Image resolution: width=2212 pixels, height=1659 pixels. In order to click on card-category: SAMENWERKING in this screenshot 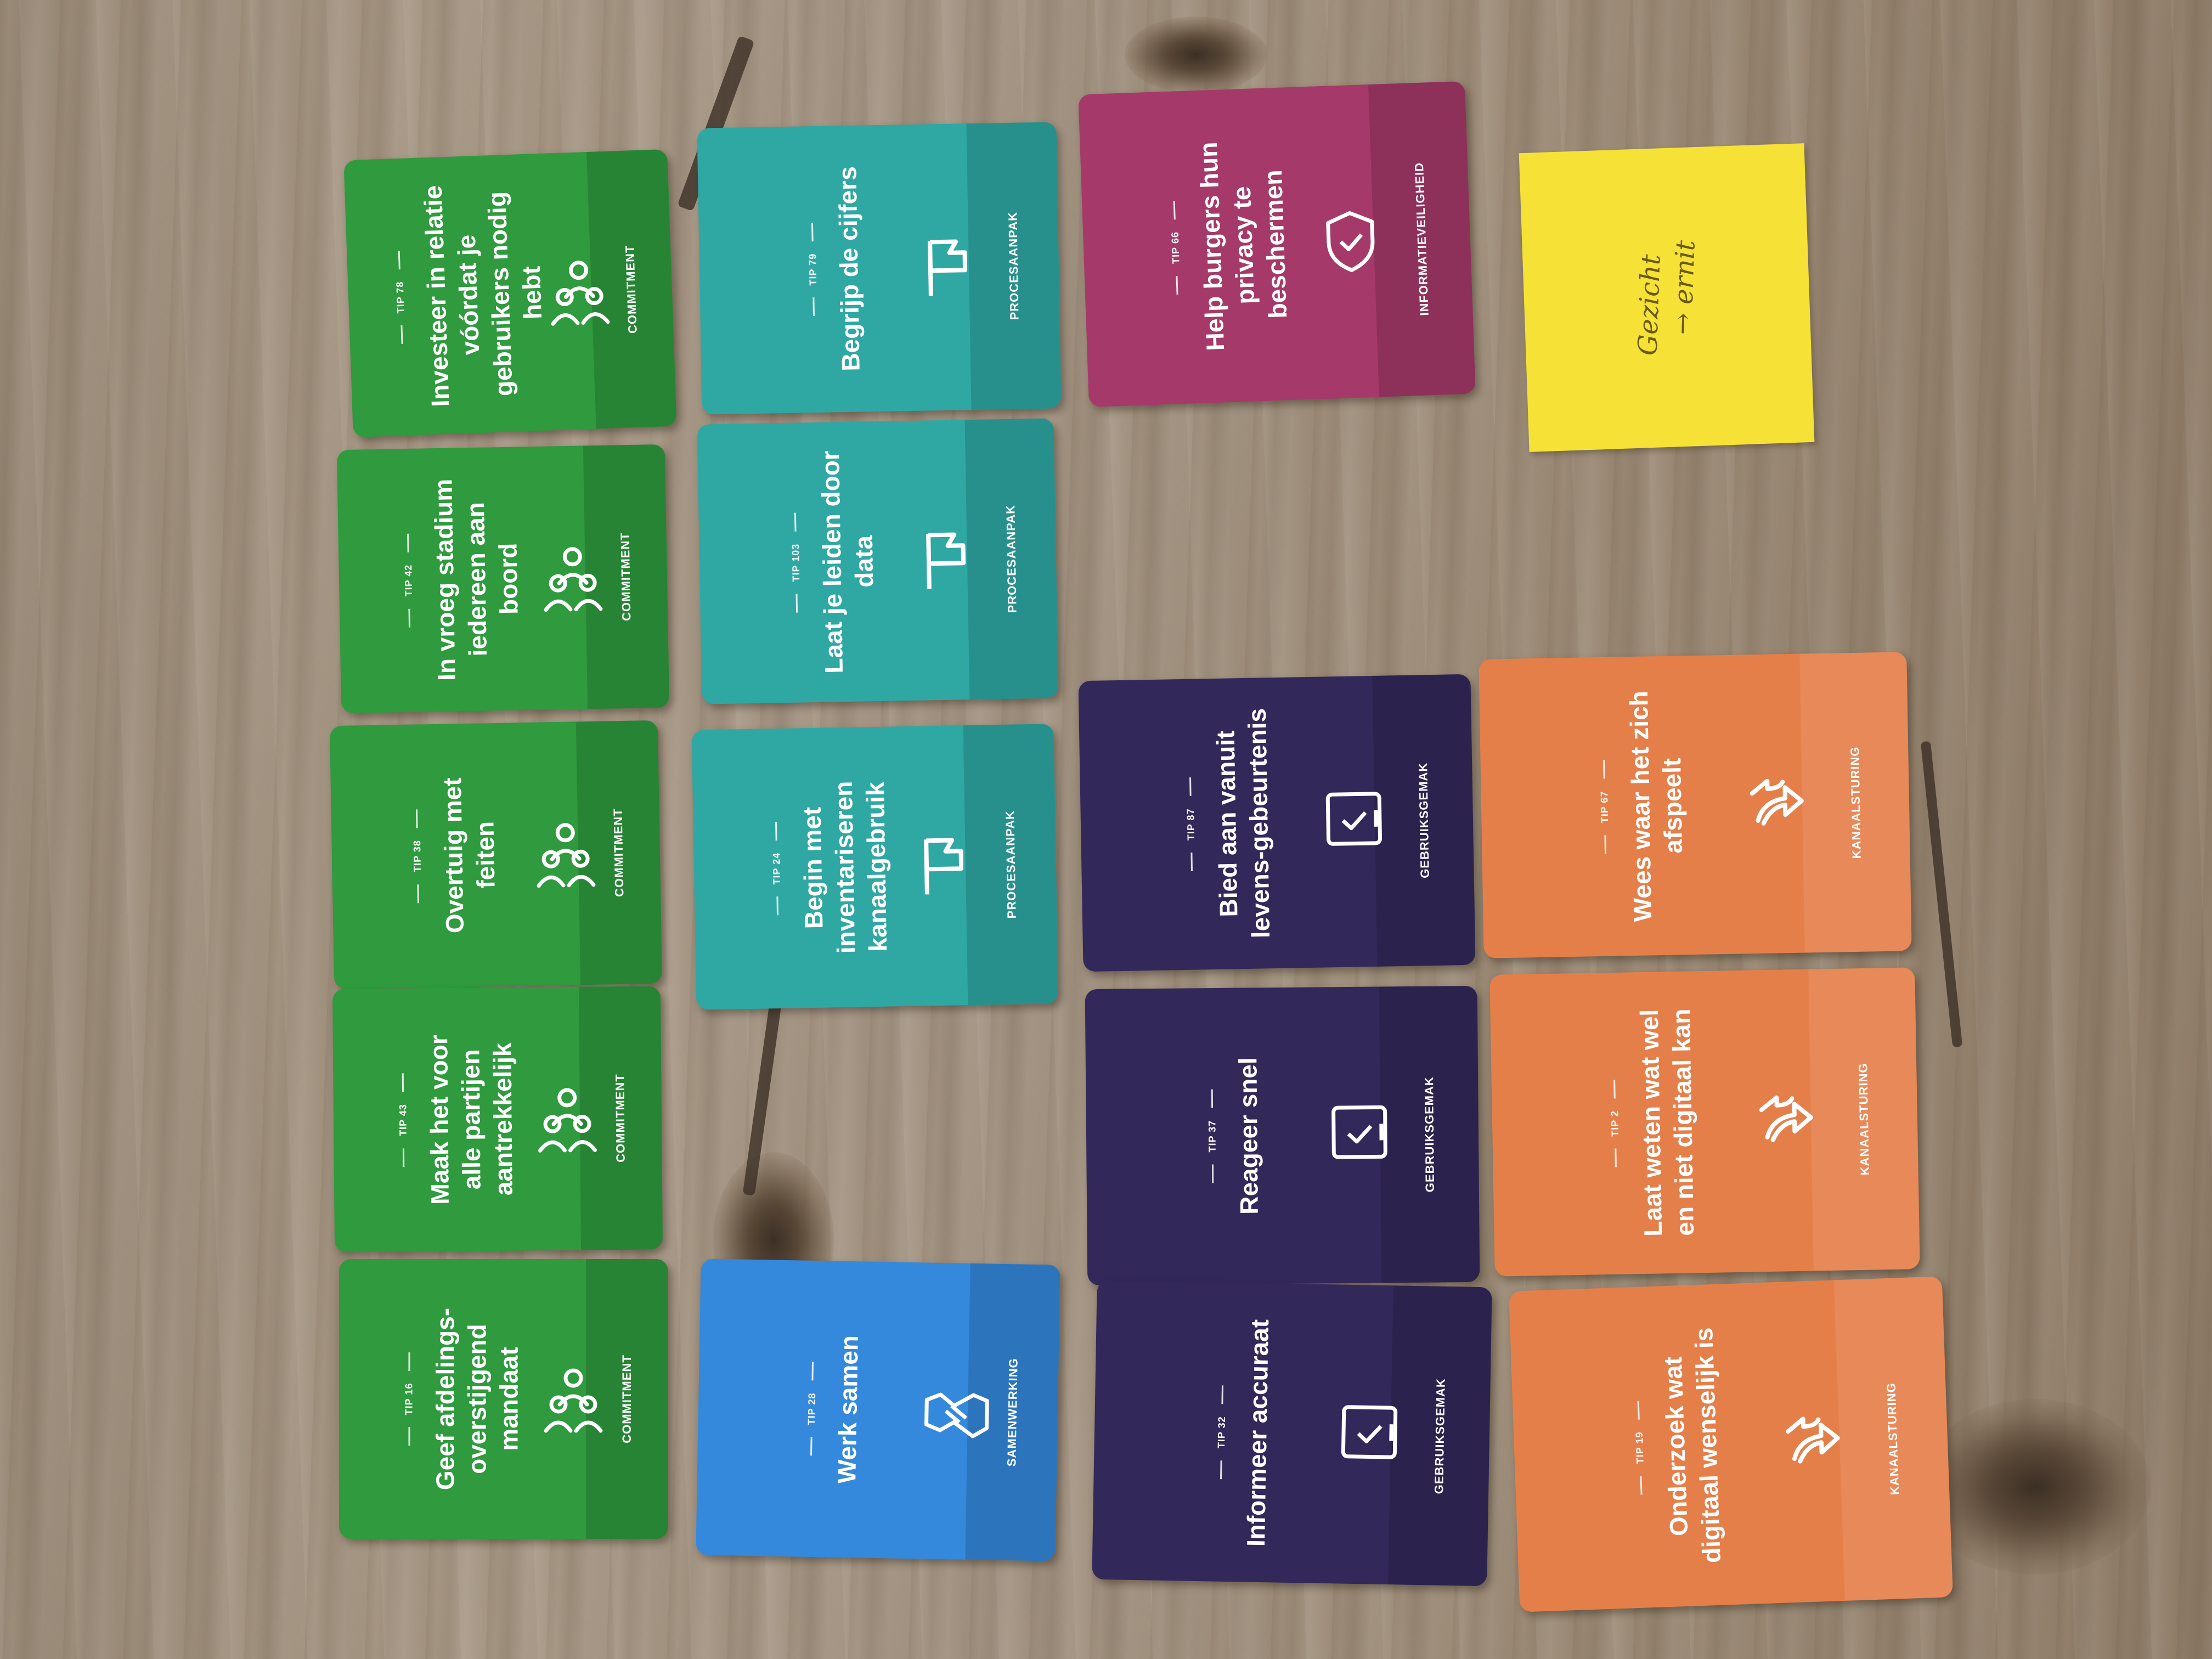, I will do `click(1012, 1413)`.